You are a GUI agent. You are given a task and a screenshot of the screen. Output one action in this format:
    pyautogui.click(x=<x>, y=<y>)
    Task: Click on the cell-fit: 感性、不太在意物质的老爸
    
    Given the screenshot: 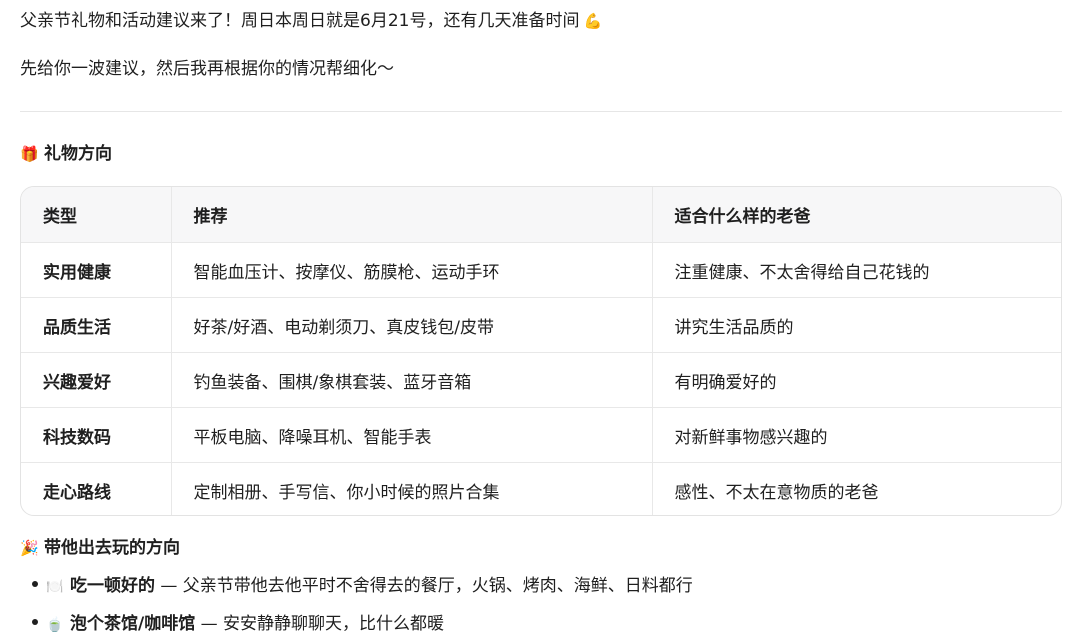 What is the action you would take?
    pyautogui.click(x=776, y=492)
    